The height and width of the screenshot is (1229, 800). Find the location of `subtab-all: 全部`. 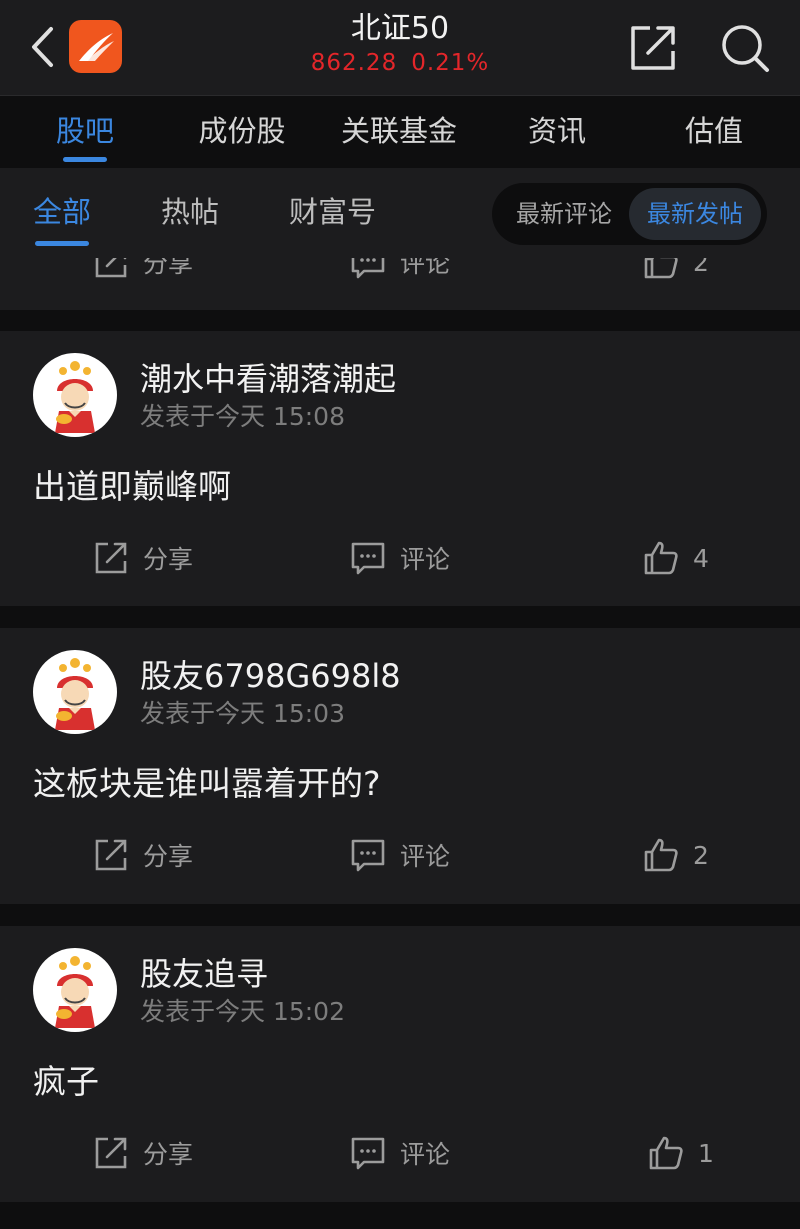

subtab-all: 全部 is located at coordinates (62, 219).